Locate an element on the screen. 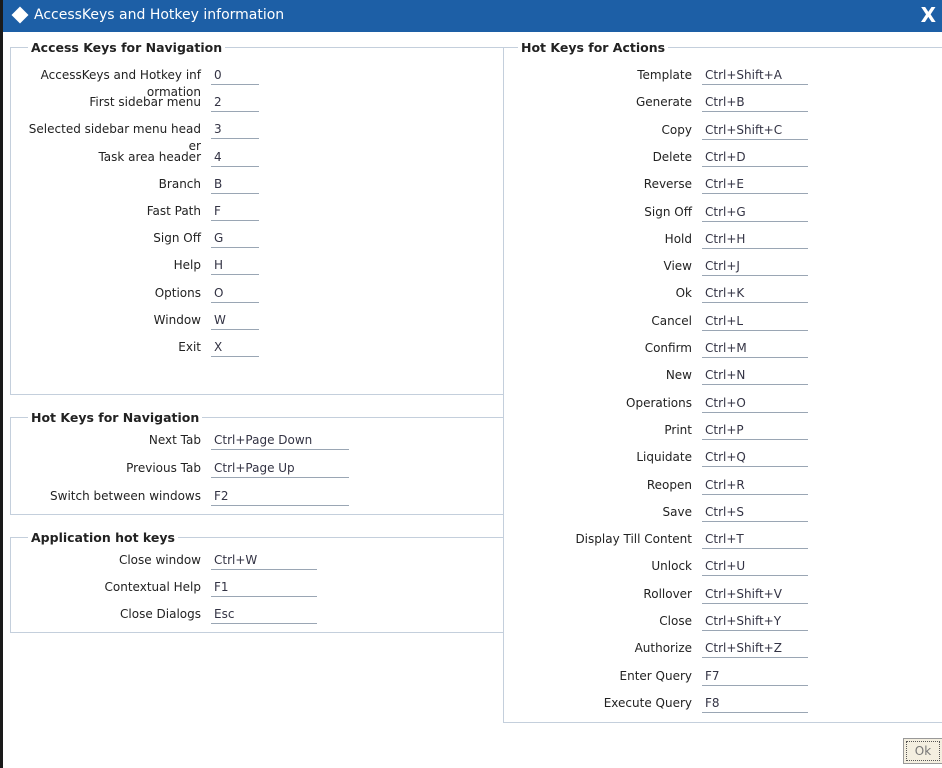 This screenshot has width=942, height=768. hot_keys_actions-key-field: Ctrl+P is located at coordinates (755, 430).